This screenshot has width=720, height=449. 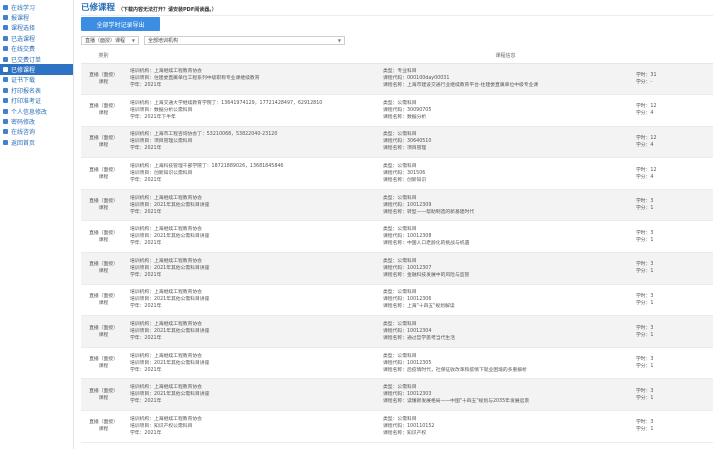 What do you see at coordinates (339, 40) in the screenshot?
I see `chevron-down-icon: ▼` at bounding box center [339, 40].